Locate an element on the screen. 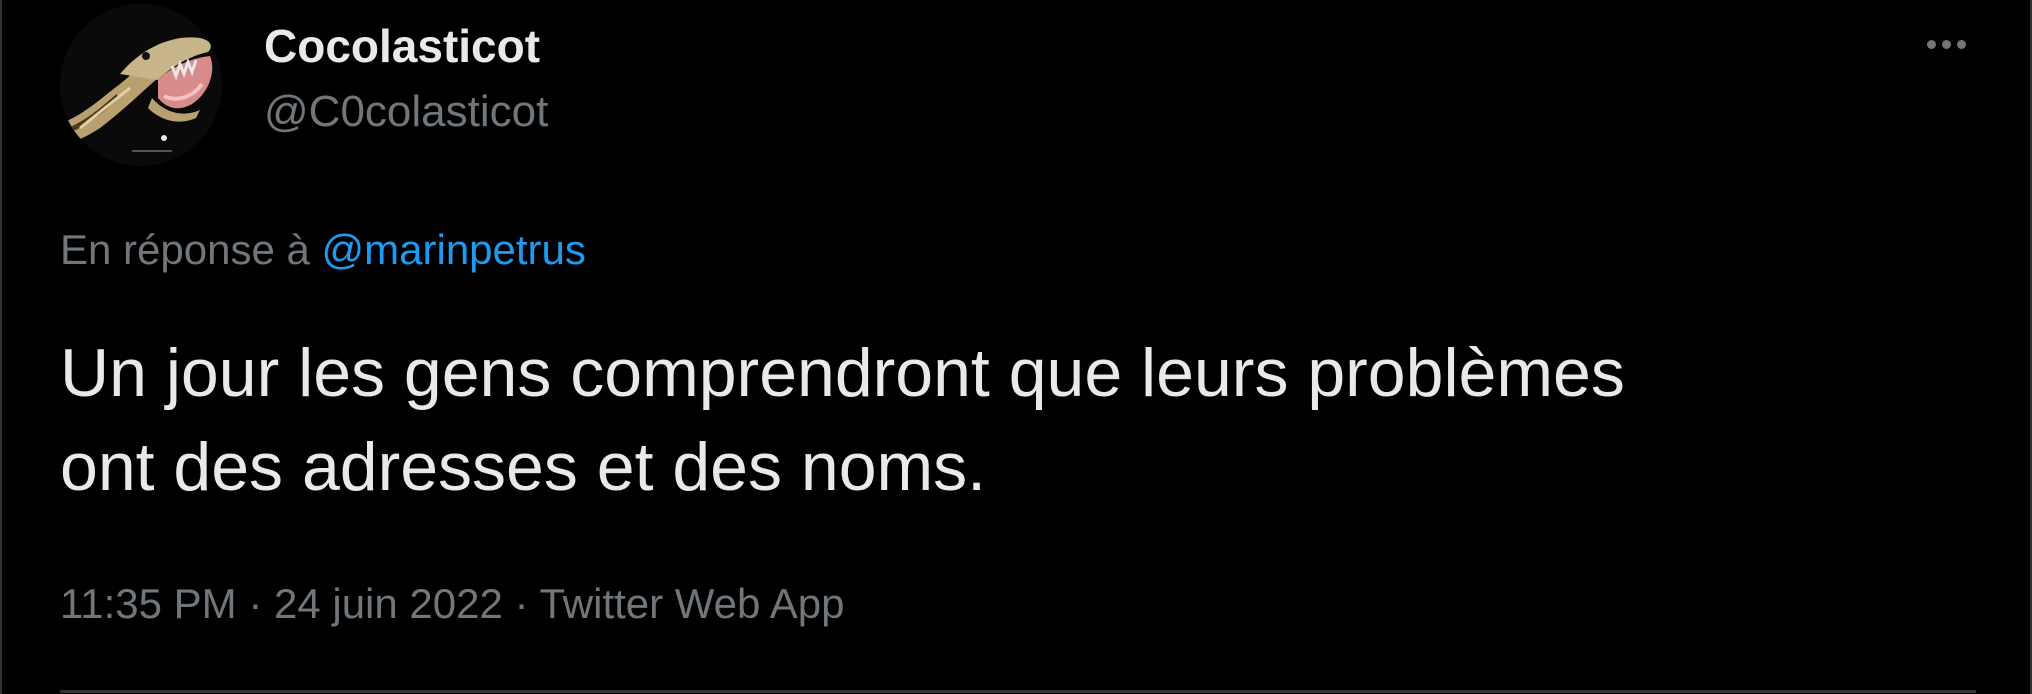 This screenshot has height=694, width=2032. divider is located at coordinates (1018, 691).